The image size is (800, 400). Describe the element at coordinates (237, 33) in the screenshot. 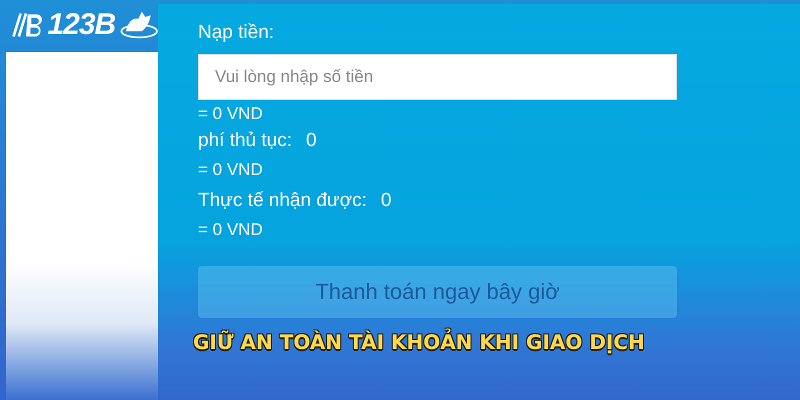

I see `deposit-label: Nạp tiền:` at that location.